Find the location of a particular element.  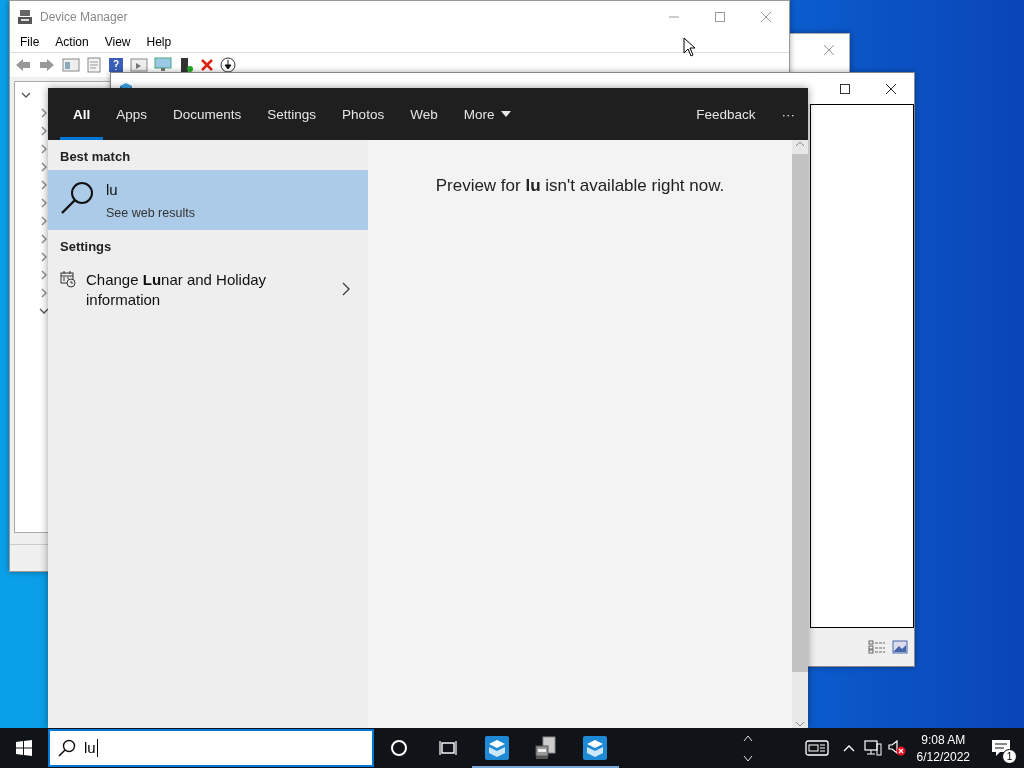

panel-icon is located at coordinates (71, 65).